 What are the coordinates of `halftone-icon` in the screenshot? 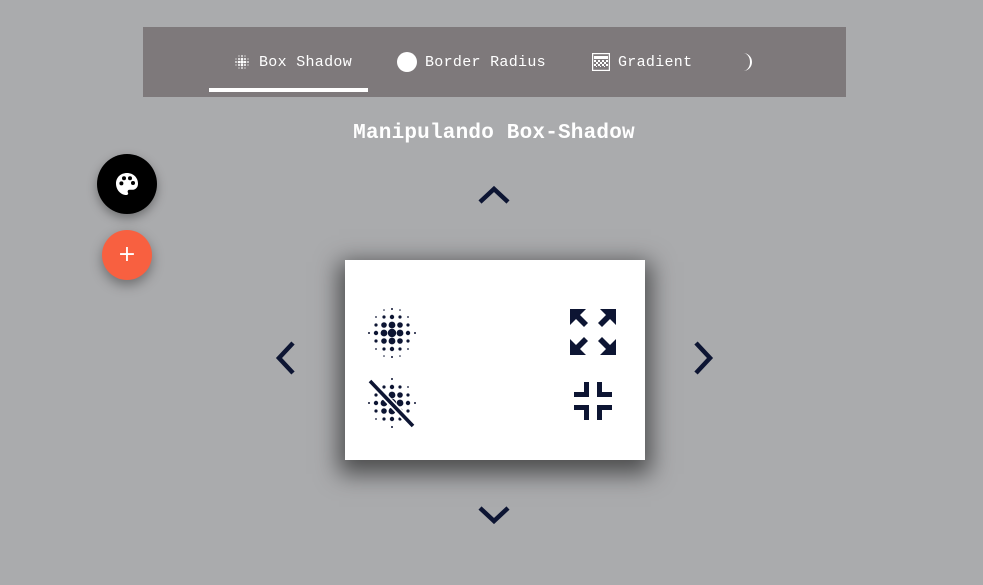 It's located at (242, 62).